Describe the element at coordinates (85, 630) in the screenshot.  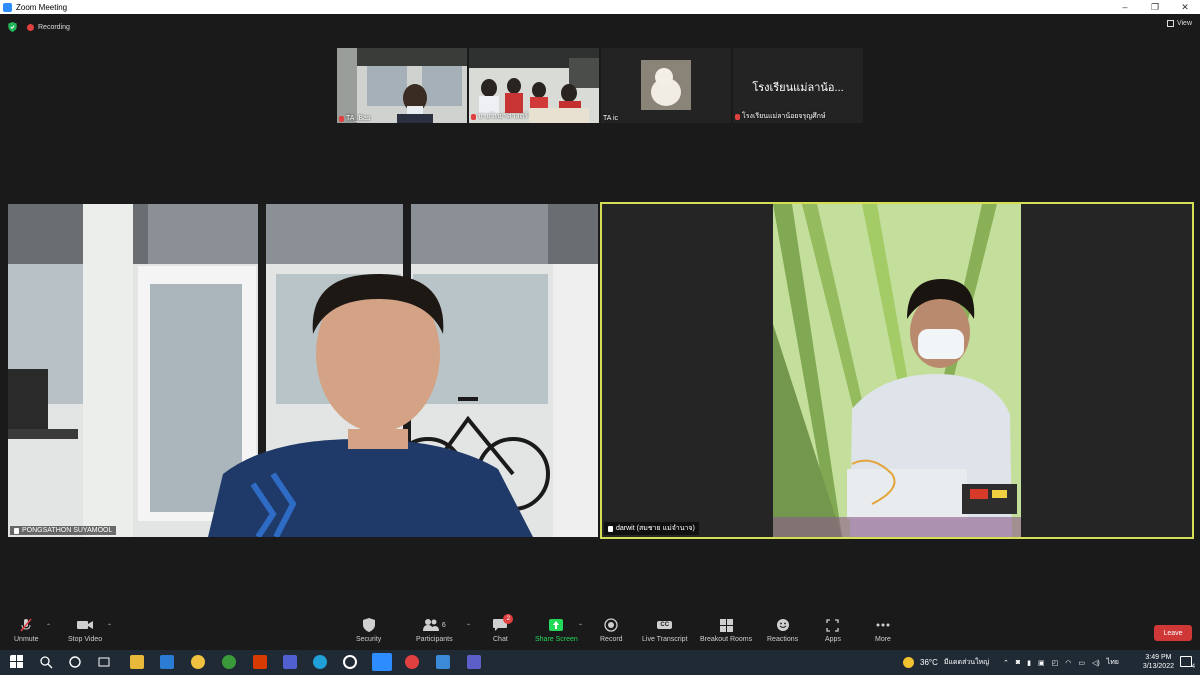
I see `stop-video-button: Stop Video` at that location.